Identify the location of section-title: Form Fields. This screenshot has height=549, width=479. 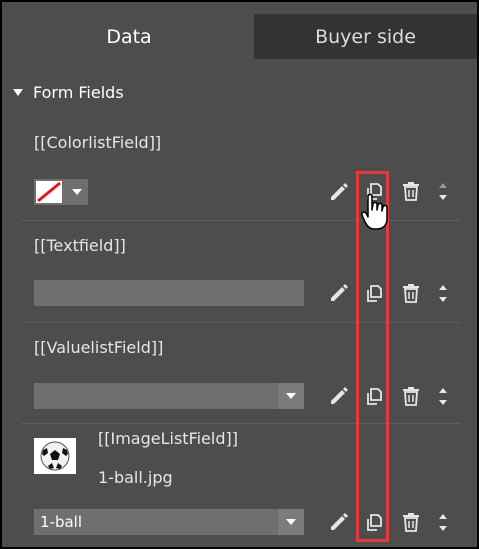
(78, 92).